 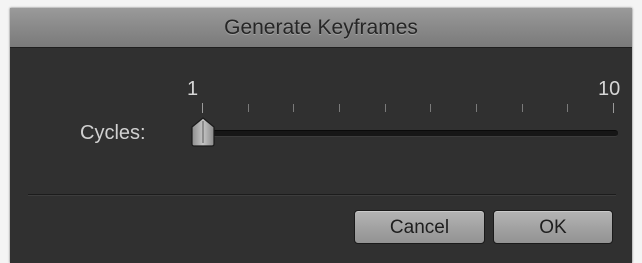 I want to click on dialog-title: Generate Keyframes, so click(x=321, y=27).